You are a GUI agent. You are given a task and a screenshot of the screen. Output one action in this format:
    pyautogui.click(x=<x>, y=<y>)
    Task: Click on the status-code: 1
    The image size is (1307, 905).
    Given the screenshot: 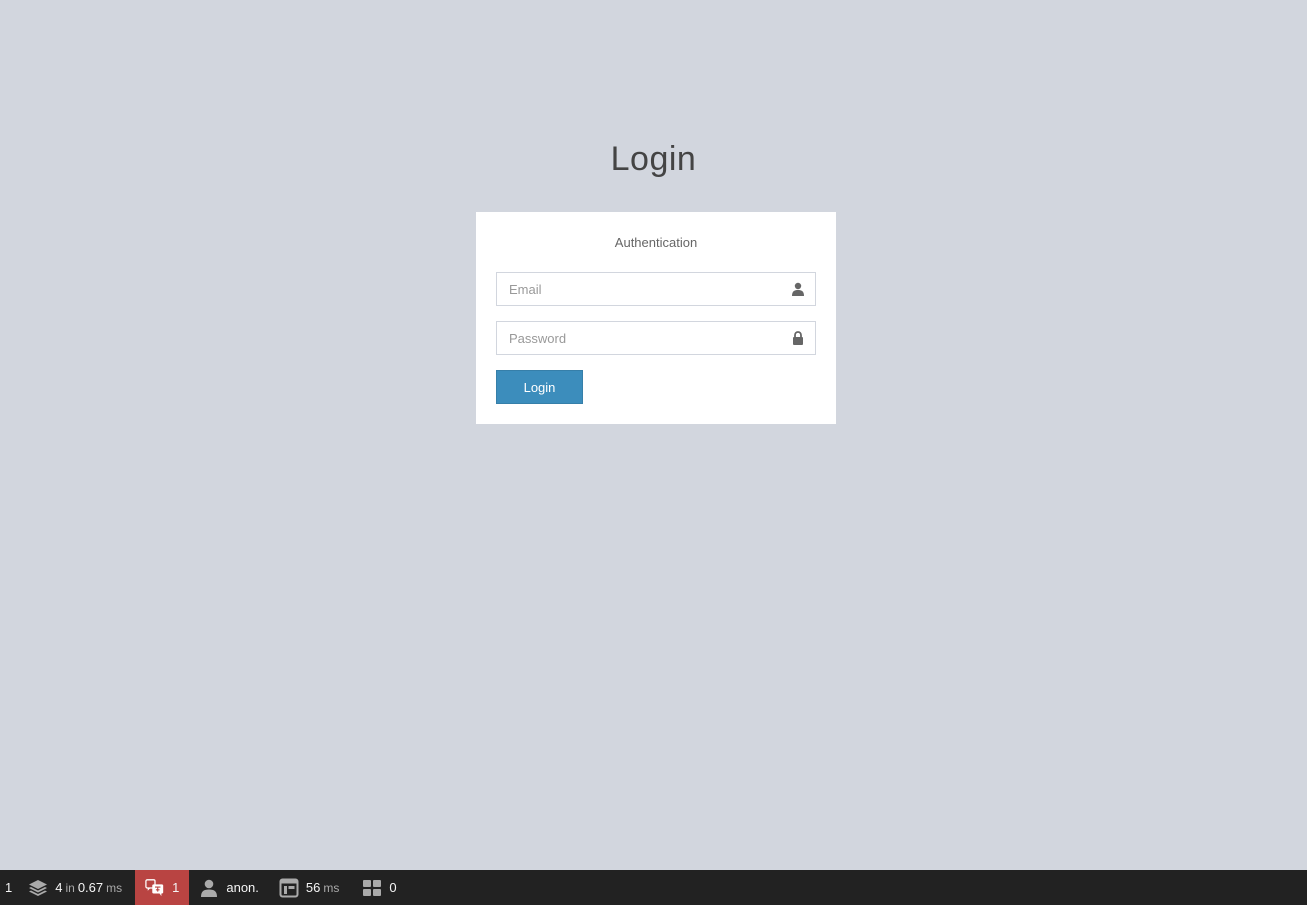 What is the action you would take?
    pyautogui.click(x=9, y=887)
    